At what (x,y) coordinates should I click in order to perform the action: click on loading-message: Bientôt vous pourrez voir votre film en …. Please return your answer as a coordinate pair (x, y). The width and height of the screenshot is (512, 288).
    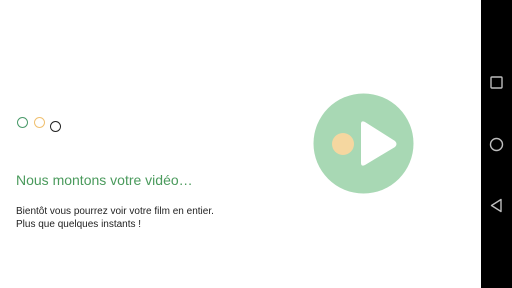
    Looking at the image, I should click on (115, 218).